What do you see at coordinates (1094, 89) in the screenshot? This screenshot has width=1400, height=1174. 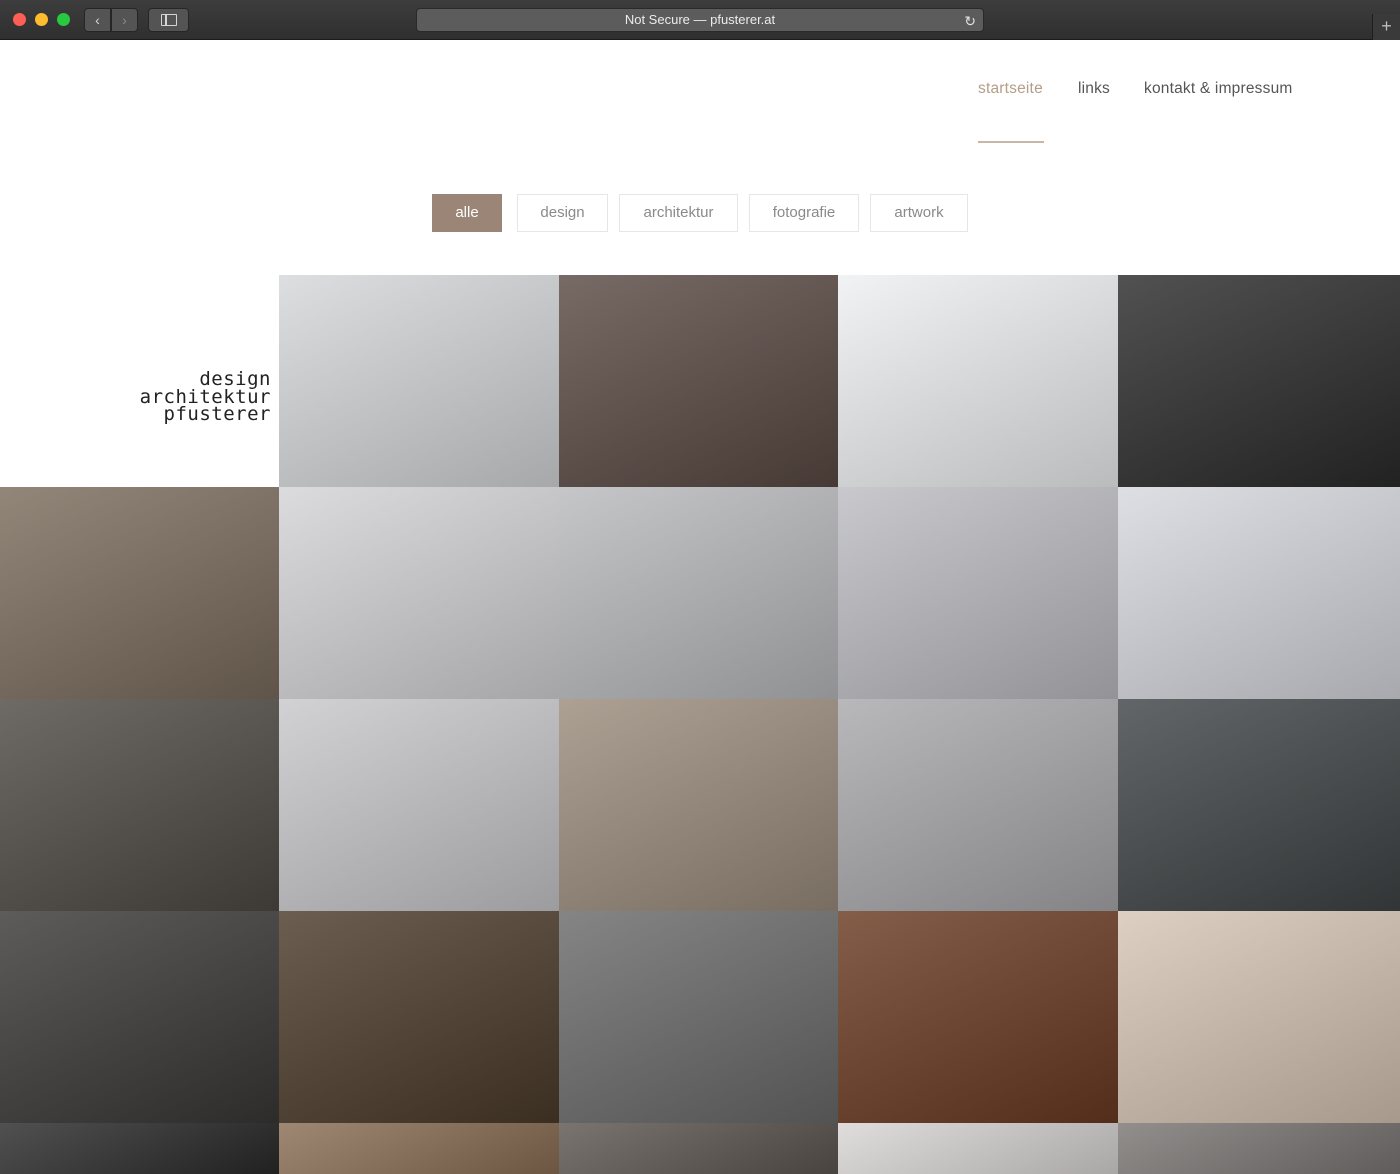 I see `nav-link-links: links` at bounding box center [1094, 89].